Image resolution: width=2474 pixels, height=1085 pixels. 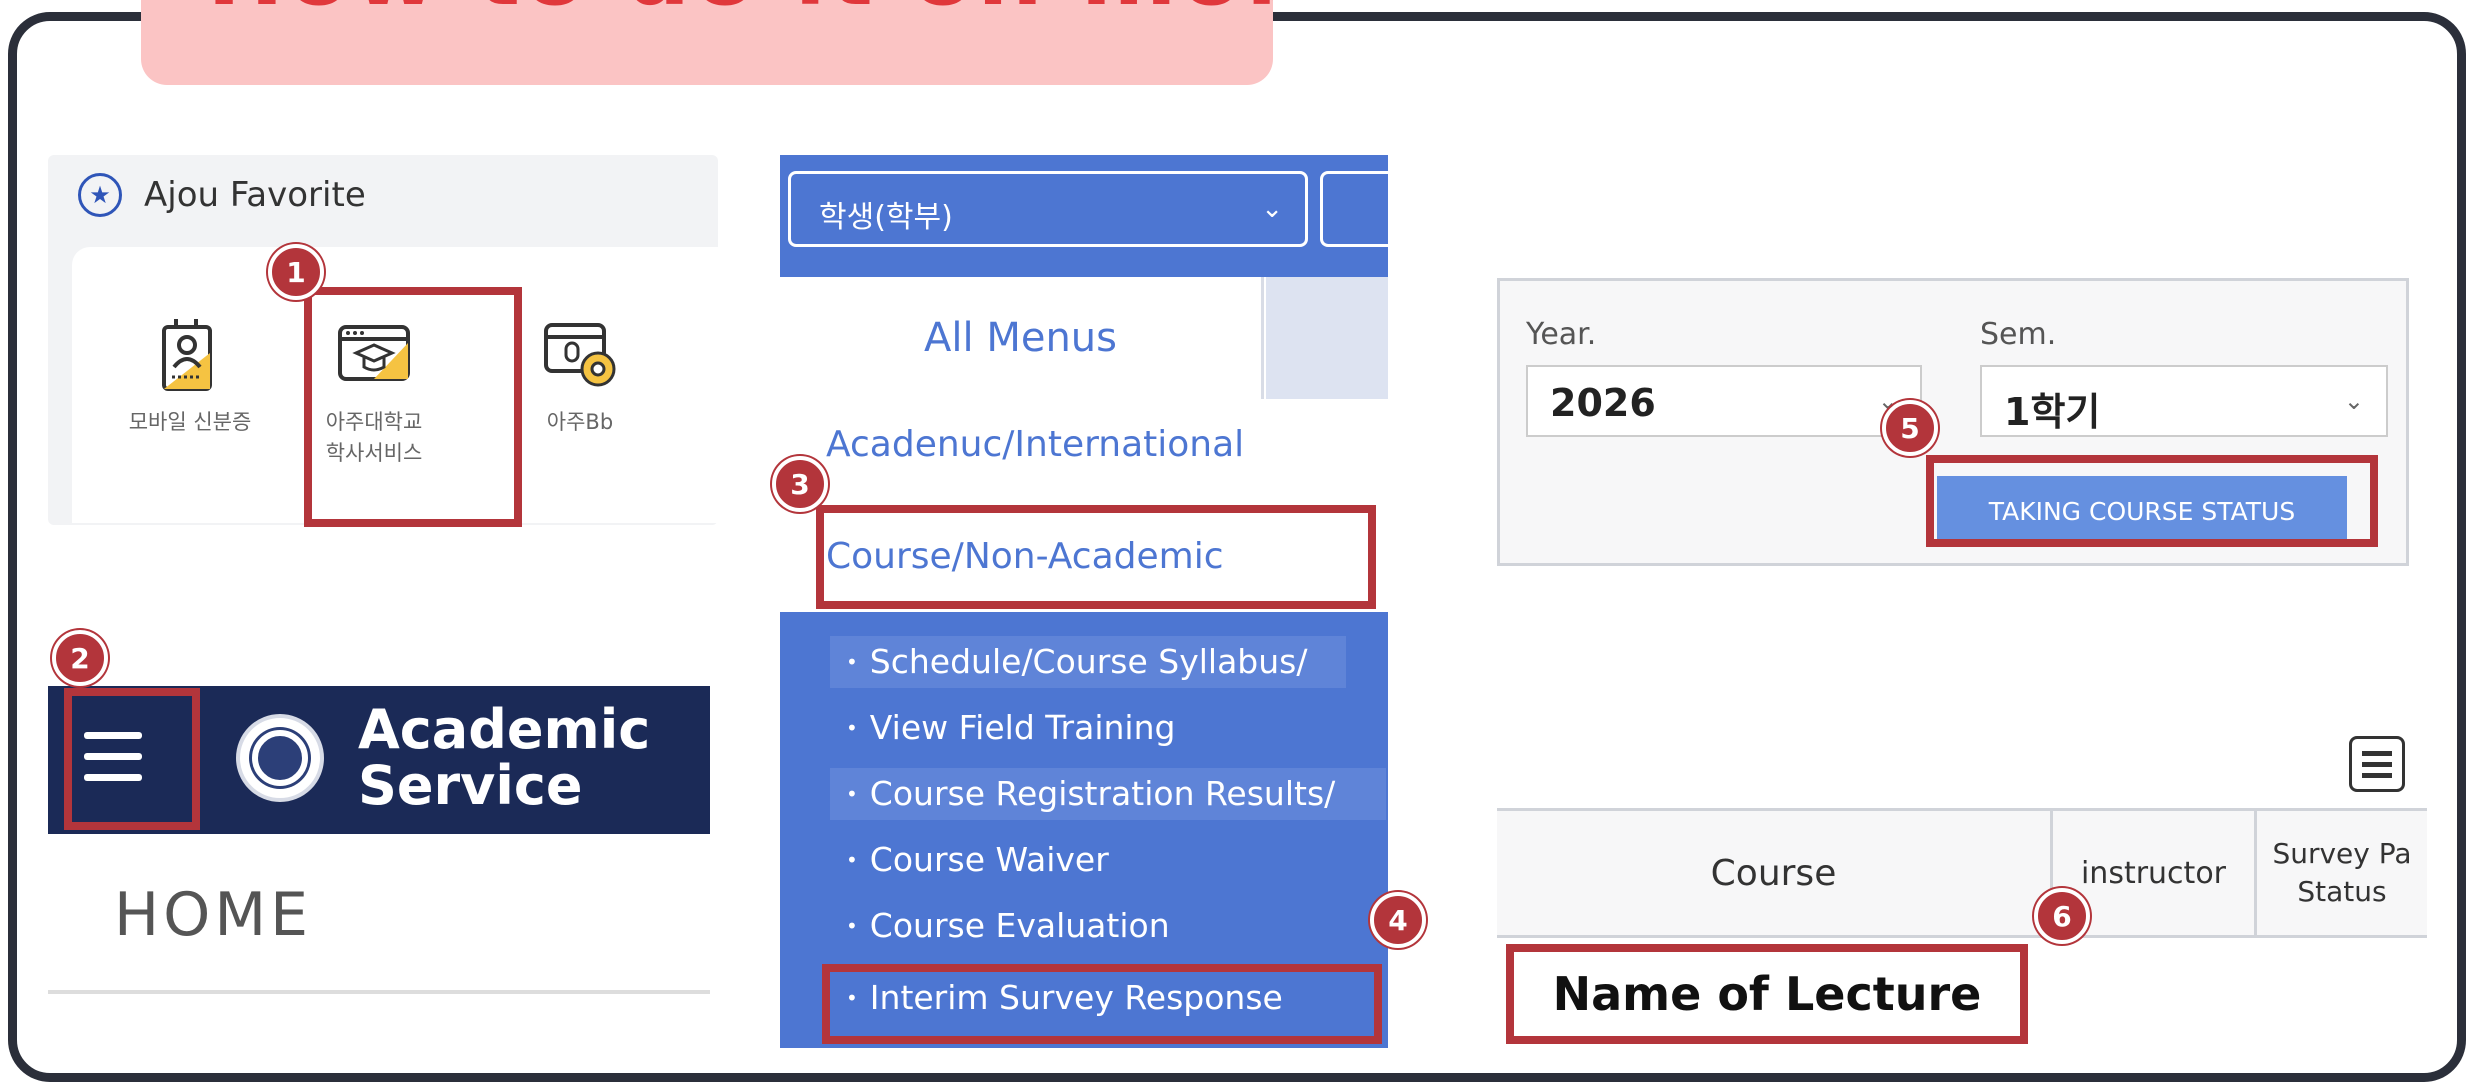 I want to click on menu-item-academic-international: Acadenuc/International, so click(x=1035, y=444).